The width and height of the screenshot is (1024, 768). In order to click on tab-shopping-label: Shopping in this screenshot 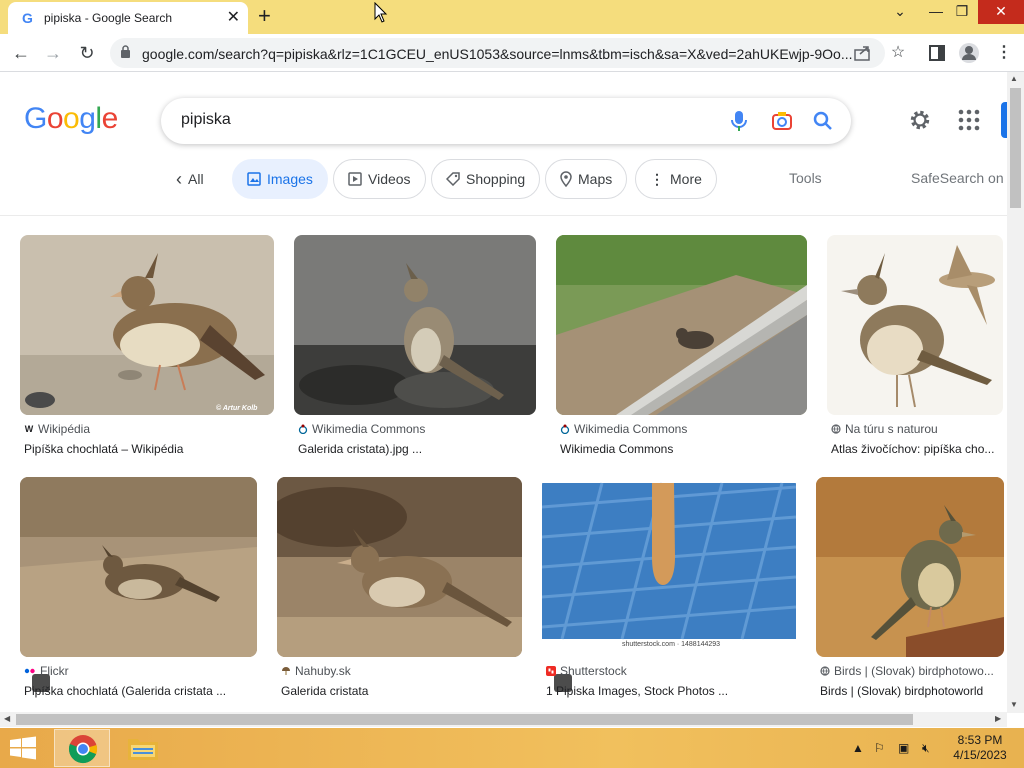, I will do `click(496, 179)`.